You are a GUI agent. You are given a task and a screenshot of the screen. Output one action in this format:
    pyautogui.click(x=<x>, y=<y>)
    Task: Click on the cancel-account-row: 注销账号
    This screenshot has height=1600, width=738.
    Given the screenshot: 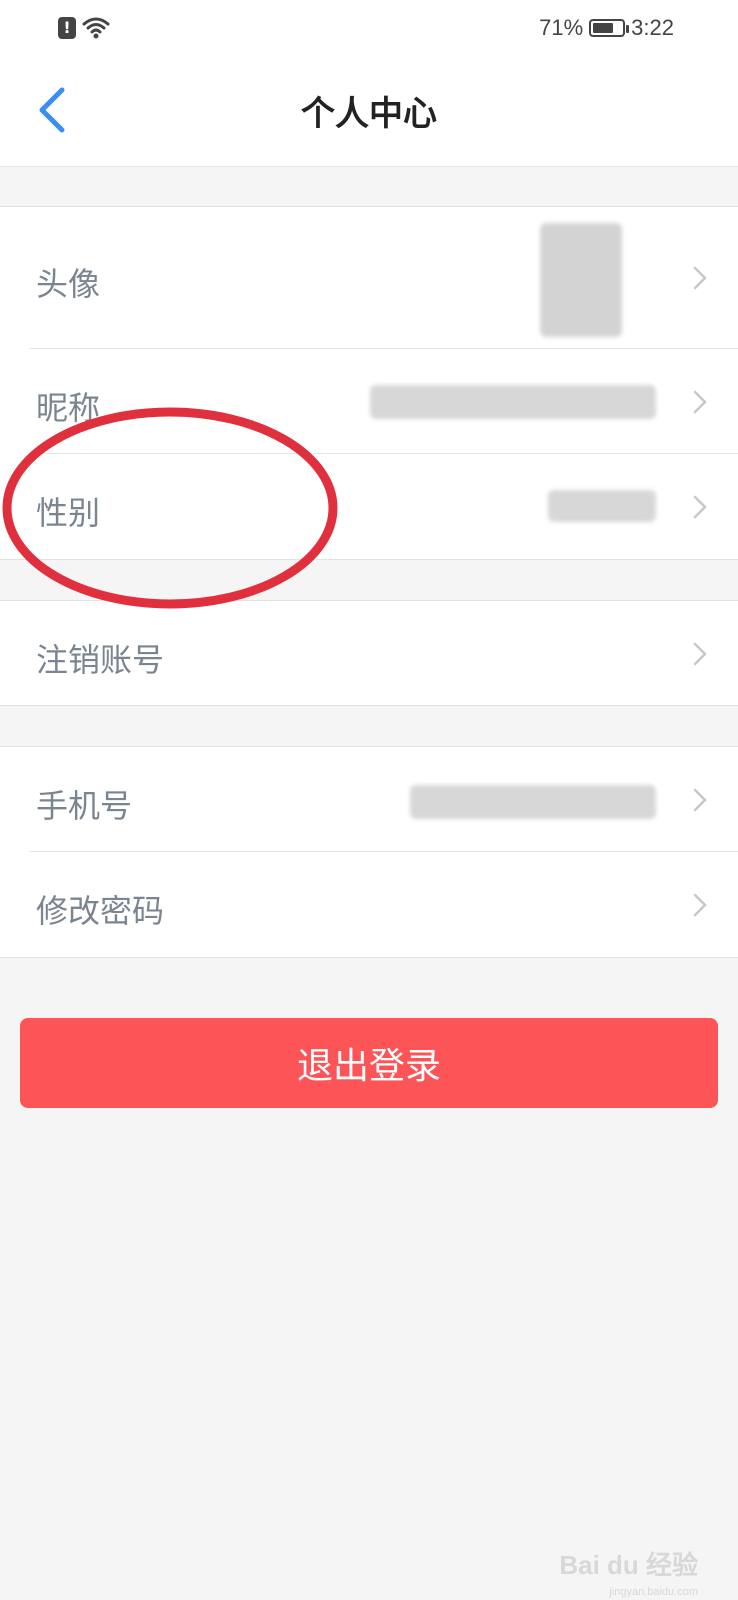 What is the action you would take?
    pyautogui.click(x=369, y=653)
    